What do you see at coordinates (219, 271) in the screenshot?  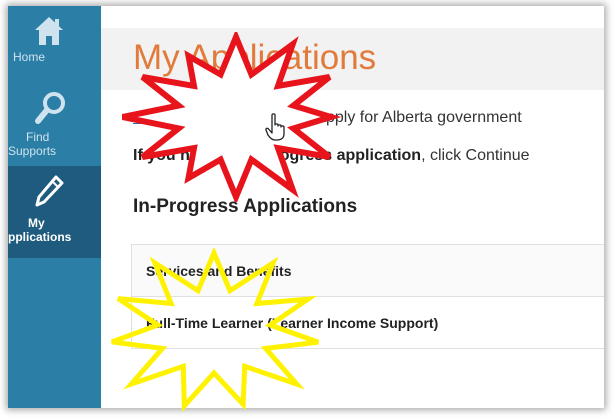 I see `list-item-label: Services and Benefits` at bounding box center [219, 271].